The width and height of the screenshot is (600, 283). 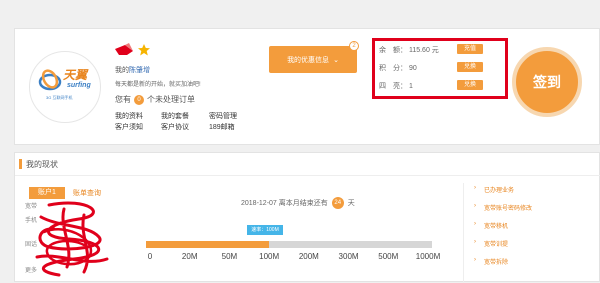 I want to click on recharge-button: 充值, so click(x=470, y=49).